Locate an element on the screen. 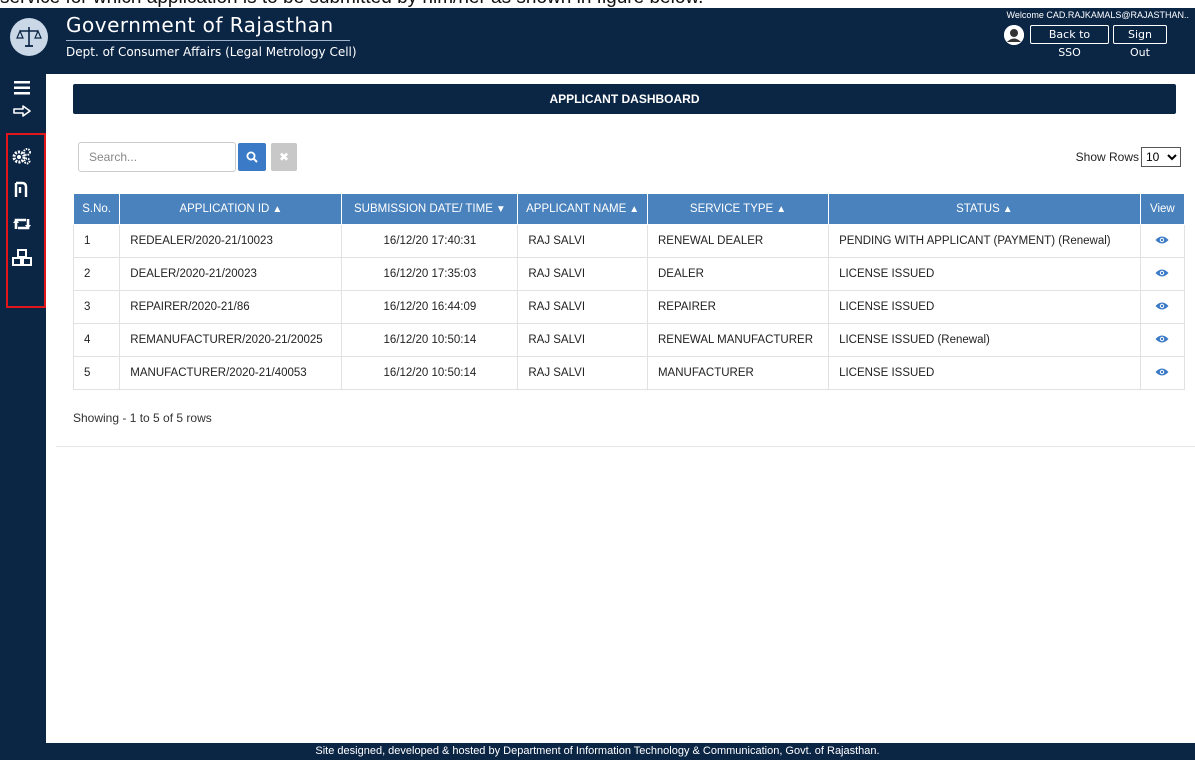  title-divider is located at coordinates (208, 40).